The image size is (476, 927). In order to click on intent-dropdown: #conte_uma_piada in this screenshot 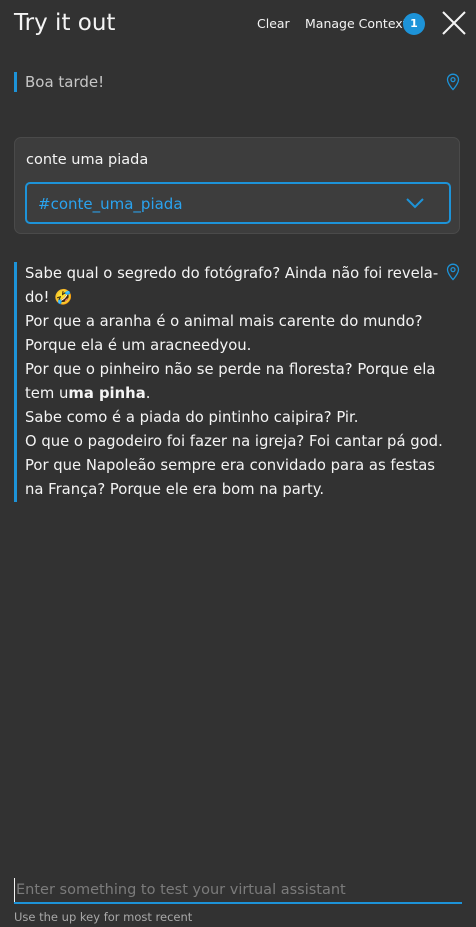, I will do `click(238, 203)`.